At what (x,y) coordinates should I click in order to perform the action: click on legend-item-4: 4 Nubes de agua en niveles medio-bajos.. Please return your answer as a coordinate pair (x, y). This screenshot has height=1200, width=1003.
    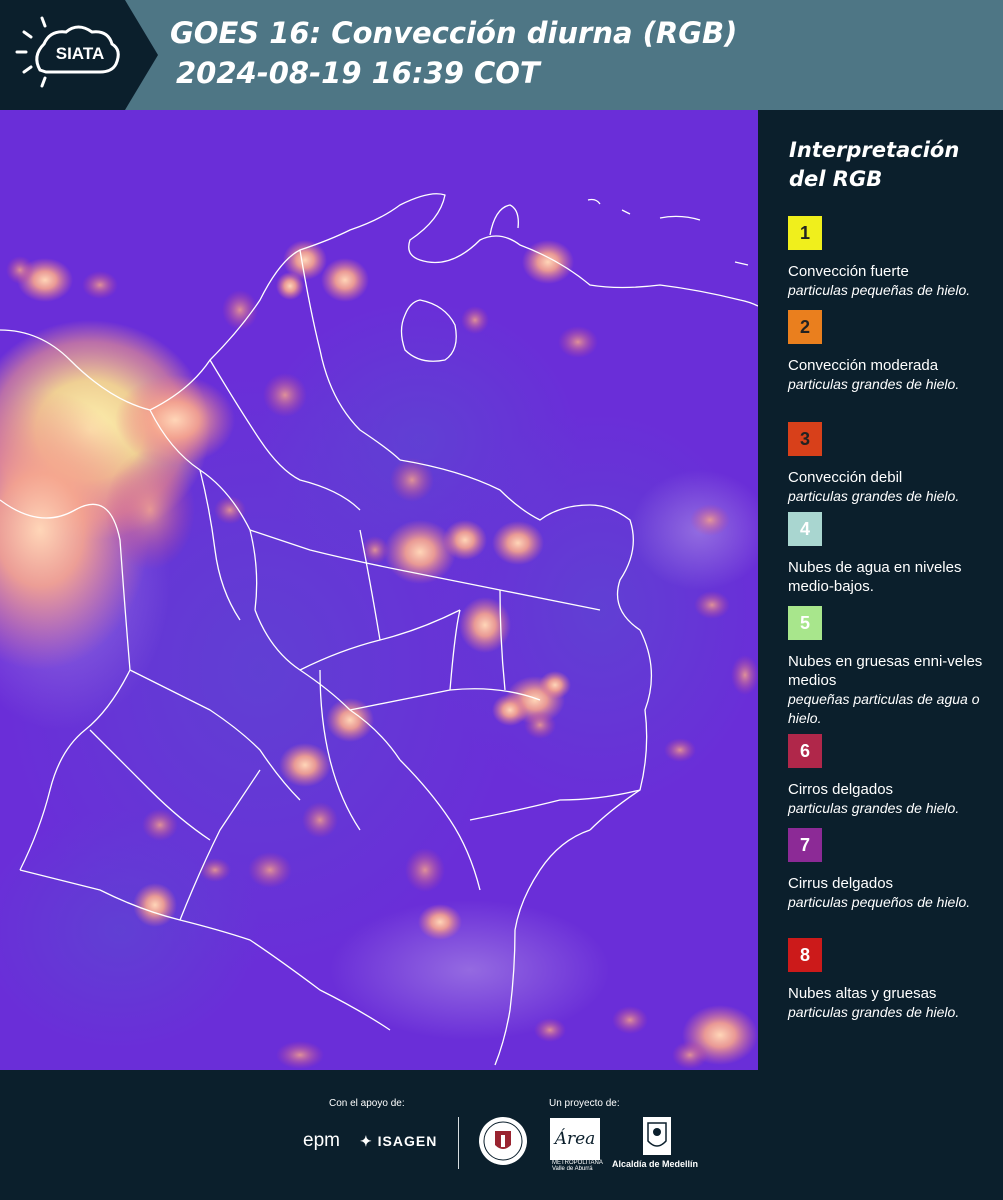
    Looking at the image, I should click on (893, 554).